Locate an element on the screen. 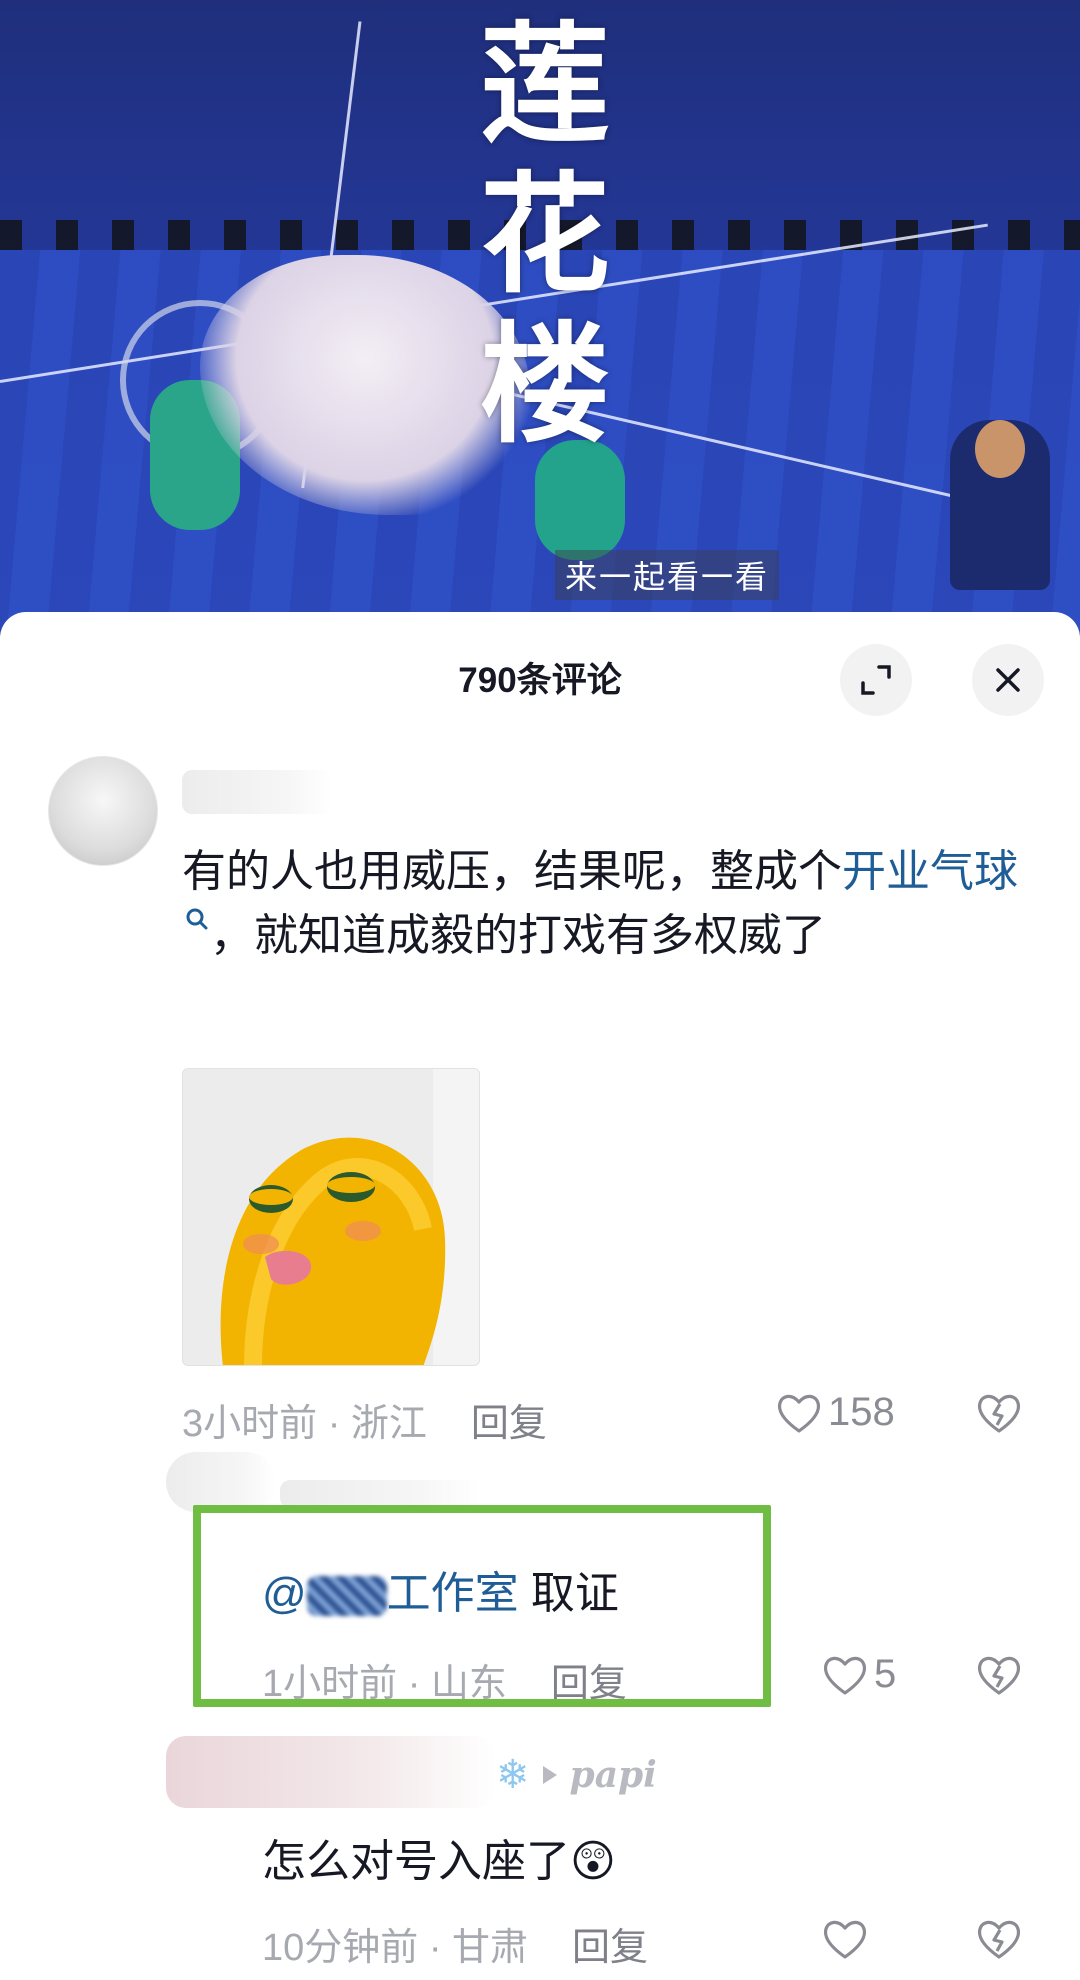 Image resolution: width=1080 pixels, height=1980 pixels. close-icon is located at coordinates (1008, 680).